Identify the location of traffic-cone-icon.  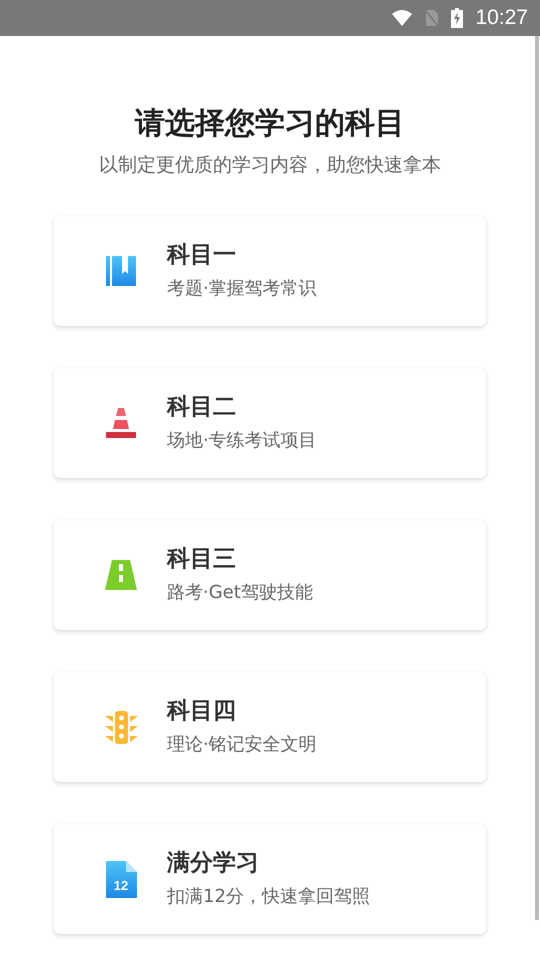
(121, 423).